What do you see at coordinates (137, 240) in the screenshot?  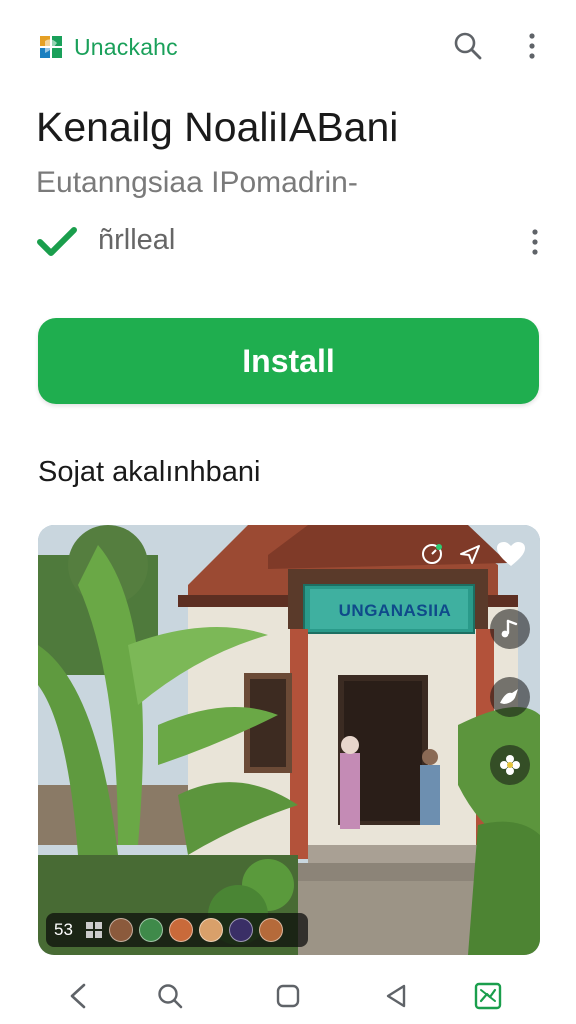 I see `status-text: ñrlleal` at bounding box center [137, 240].